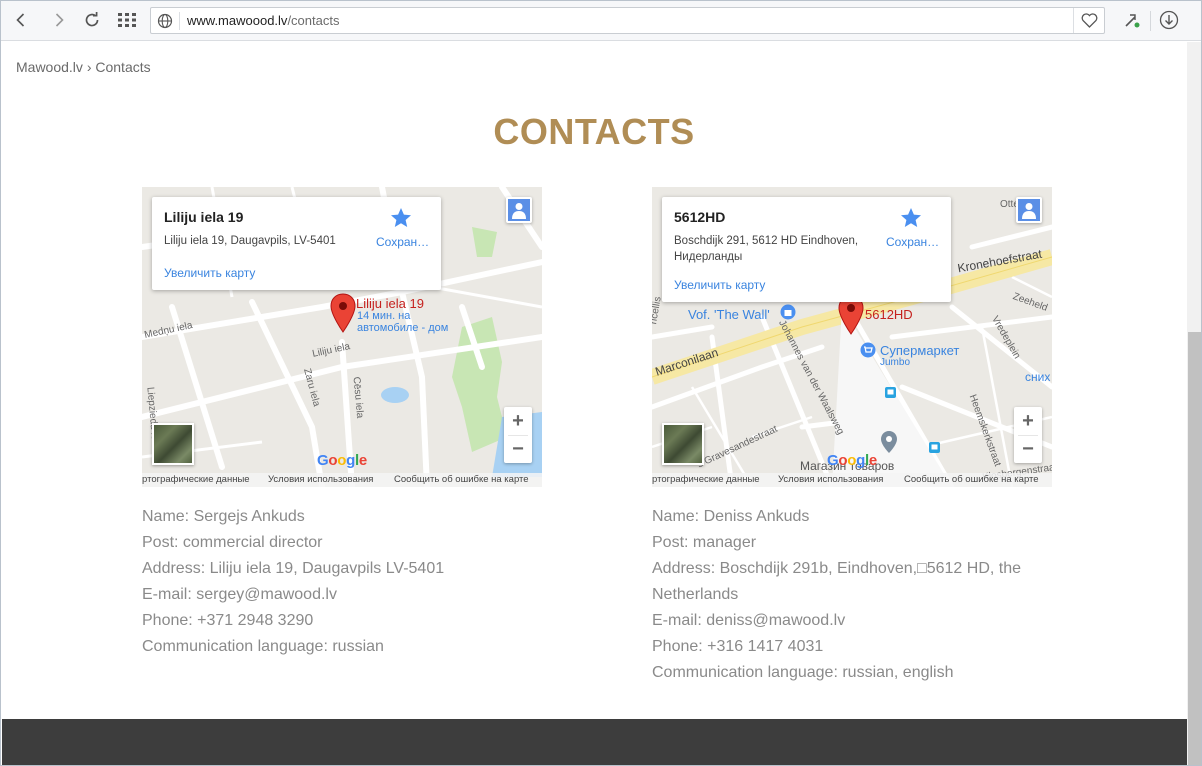  I want to click on scrollbar-thumb, so click(1194, 548).